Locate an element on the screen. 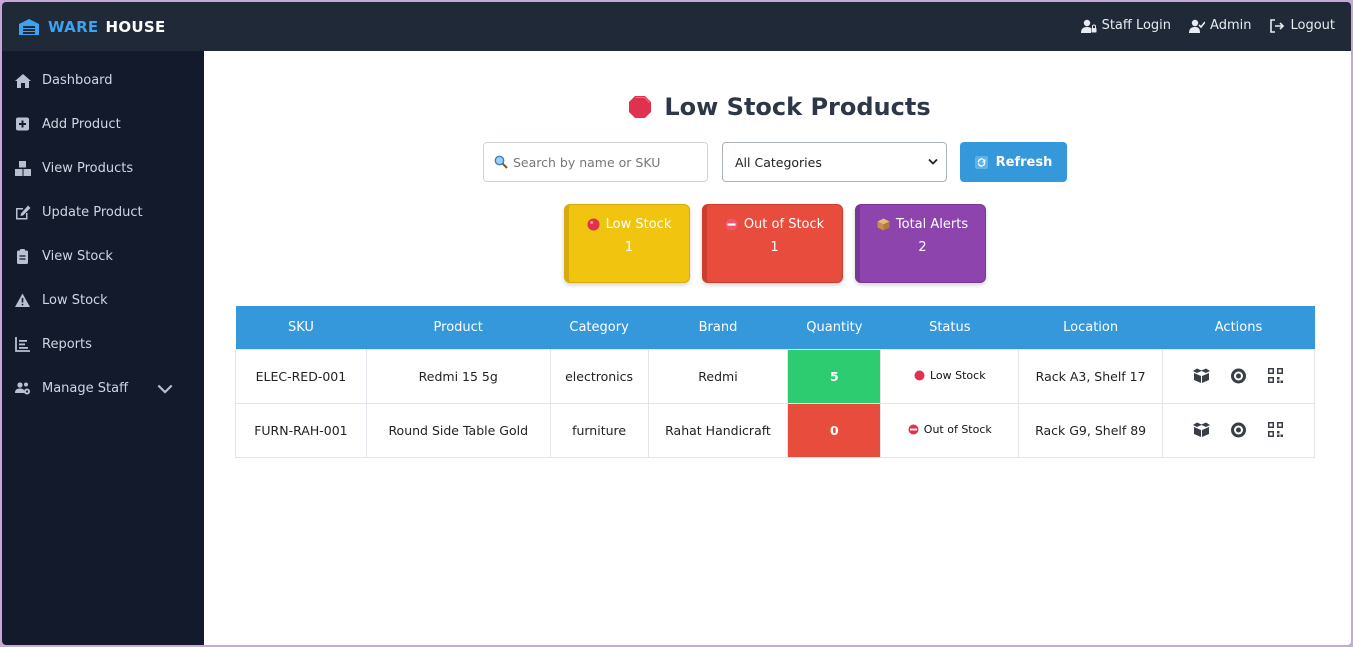 This screenshot has width=1353, height=647. sidebar-item-label: Add Product is located at coordinates (81, 124).